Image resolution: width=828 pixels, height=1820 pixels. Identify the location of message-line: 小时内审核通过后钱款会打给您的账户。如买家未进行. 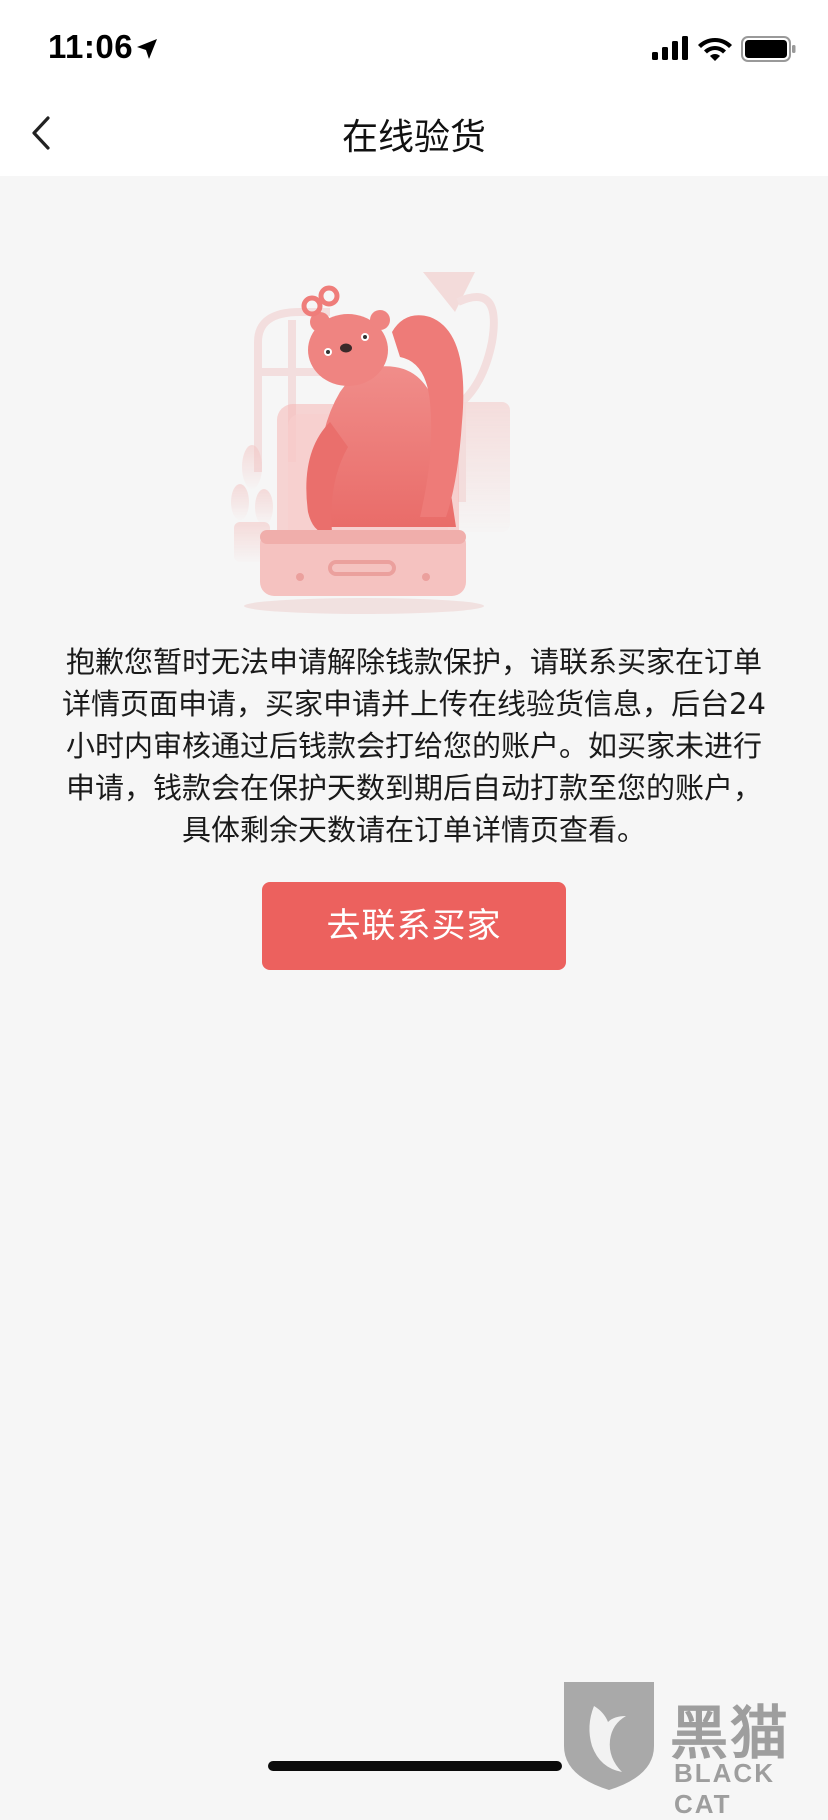
(413, 746).